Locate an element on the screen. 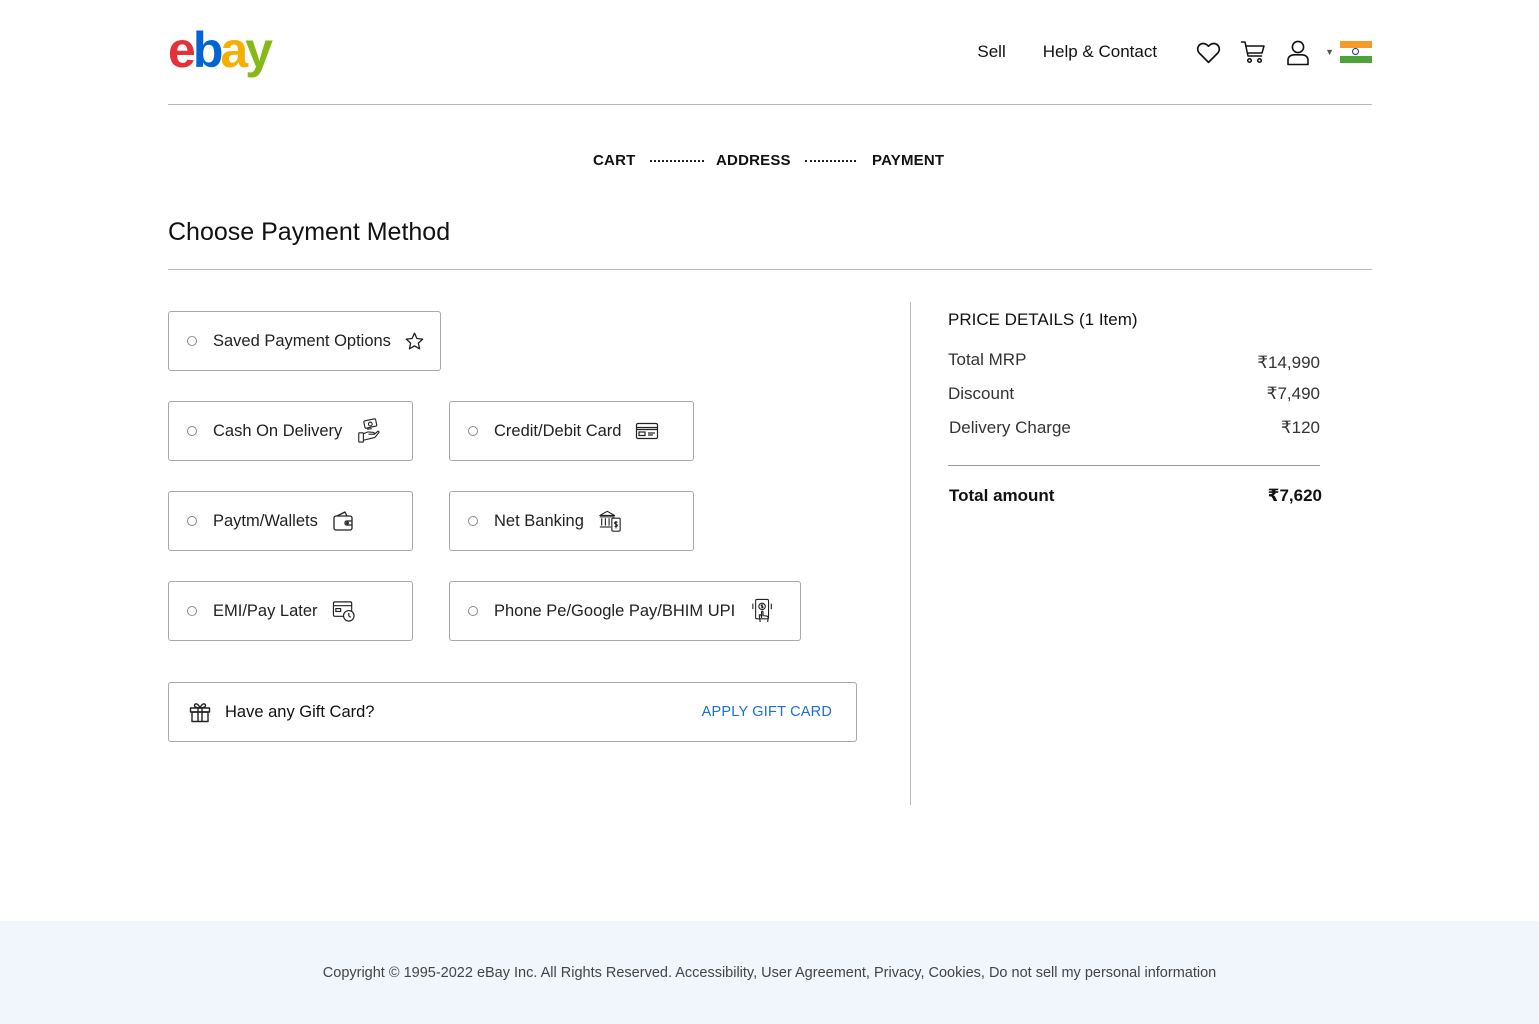 This screenshot has width=1539, height=1024. card-clock-icon is located at coordinates (344, 611).